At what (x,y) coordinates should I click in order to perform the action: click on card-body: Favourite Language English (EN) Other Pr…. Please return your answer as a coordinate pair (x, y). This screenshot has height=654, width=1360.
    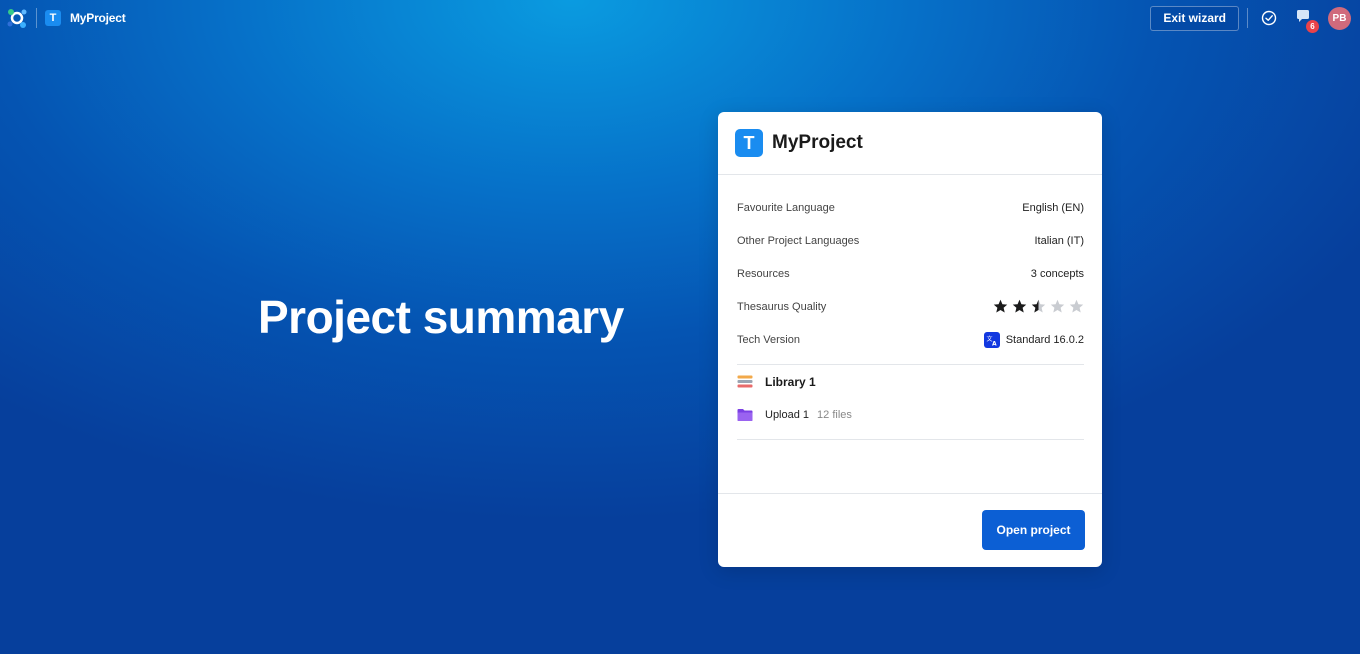
    Looking at the image, I should click on (910, 307).